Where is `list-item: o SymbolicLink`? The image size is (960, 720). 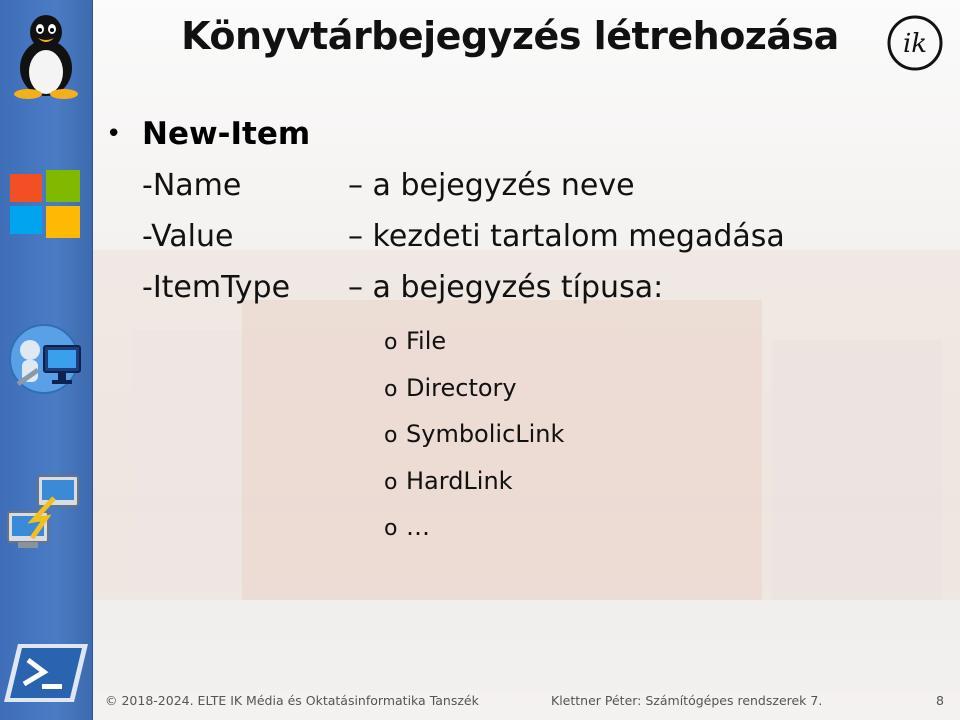
list-item: o SymbolicLink is located at coordinates (474, 434).